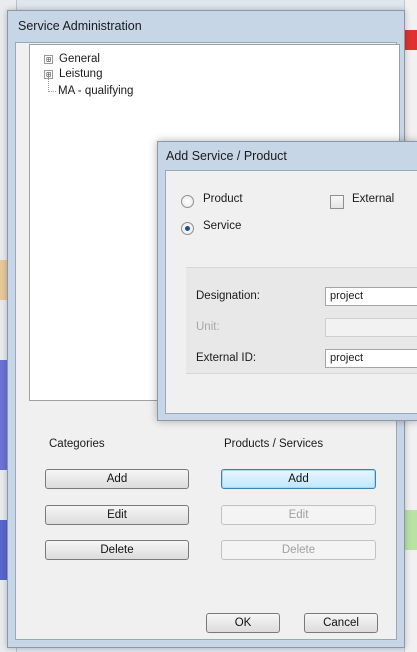  I want to click on service-radio, so click(187, 228).